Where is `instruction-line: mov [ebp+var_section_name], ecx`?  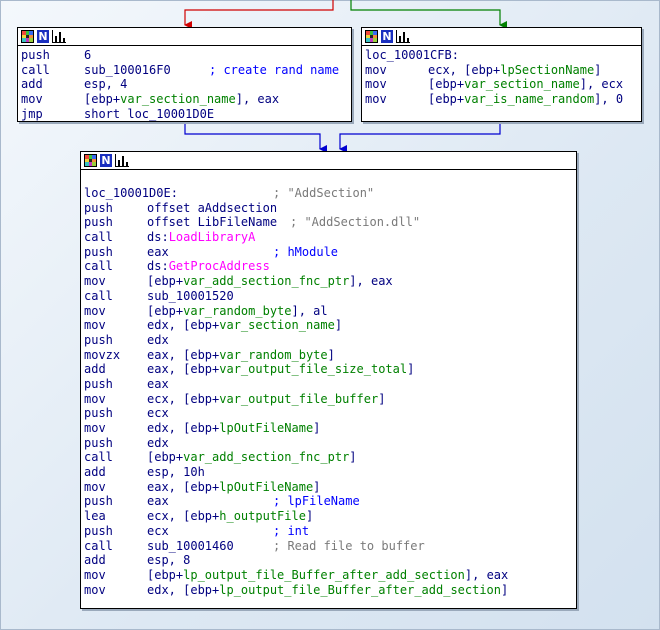
instruction-line: mov [ebp+var_section_name], ecx is located at coordinates (503, 84).